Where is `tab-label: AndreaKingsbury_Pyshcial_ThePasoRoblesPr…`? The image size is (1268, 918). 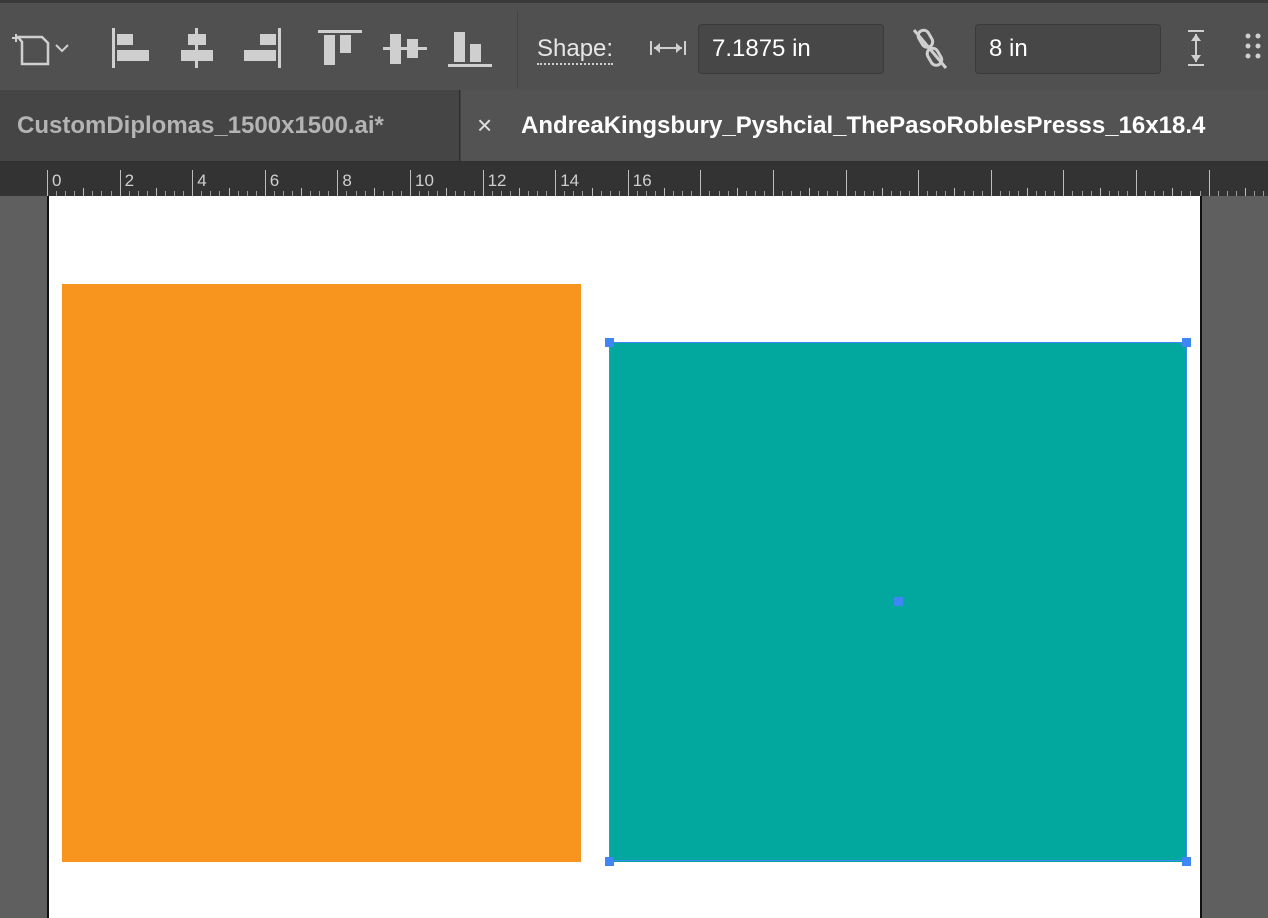
tab-label: AndreaKingsbury_Pyshcial_ThePasoRoblesPr… is located at coordinates (863, 125).